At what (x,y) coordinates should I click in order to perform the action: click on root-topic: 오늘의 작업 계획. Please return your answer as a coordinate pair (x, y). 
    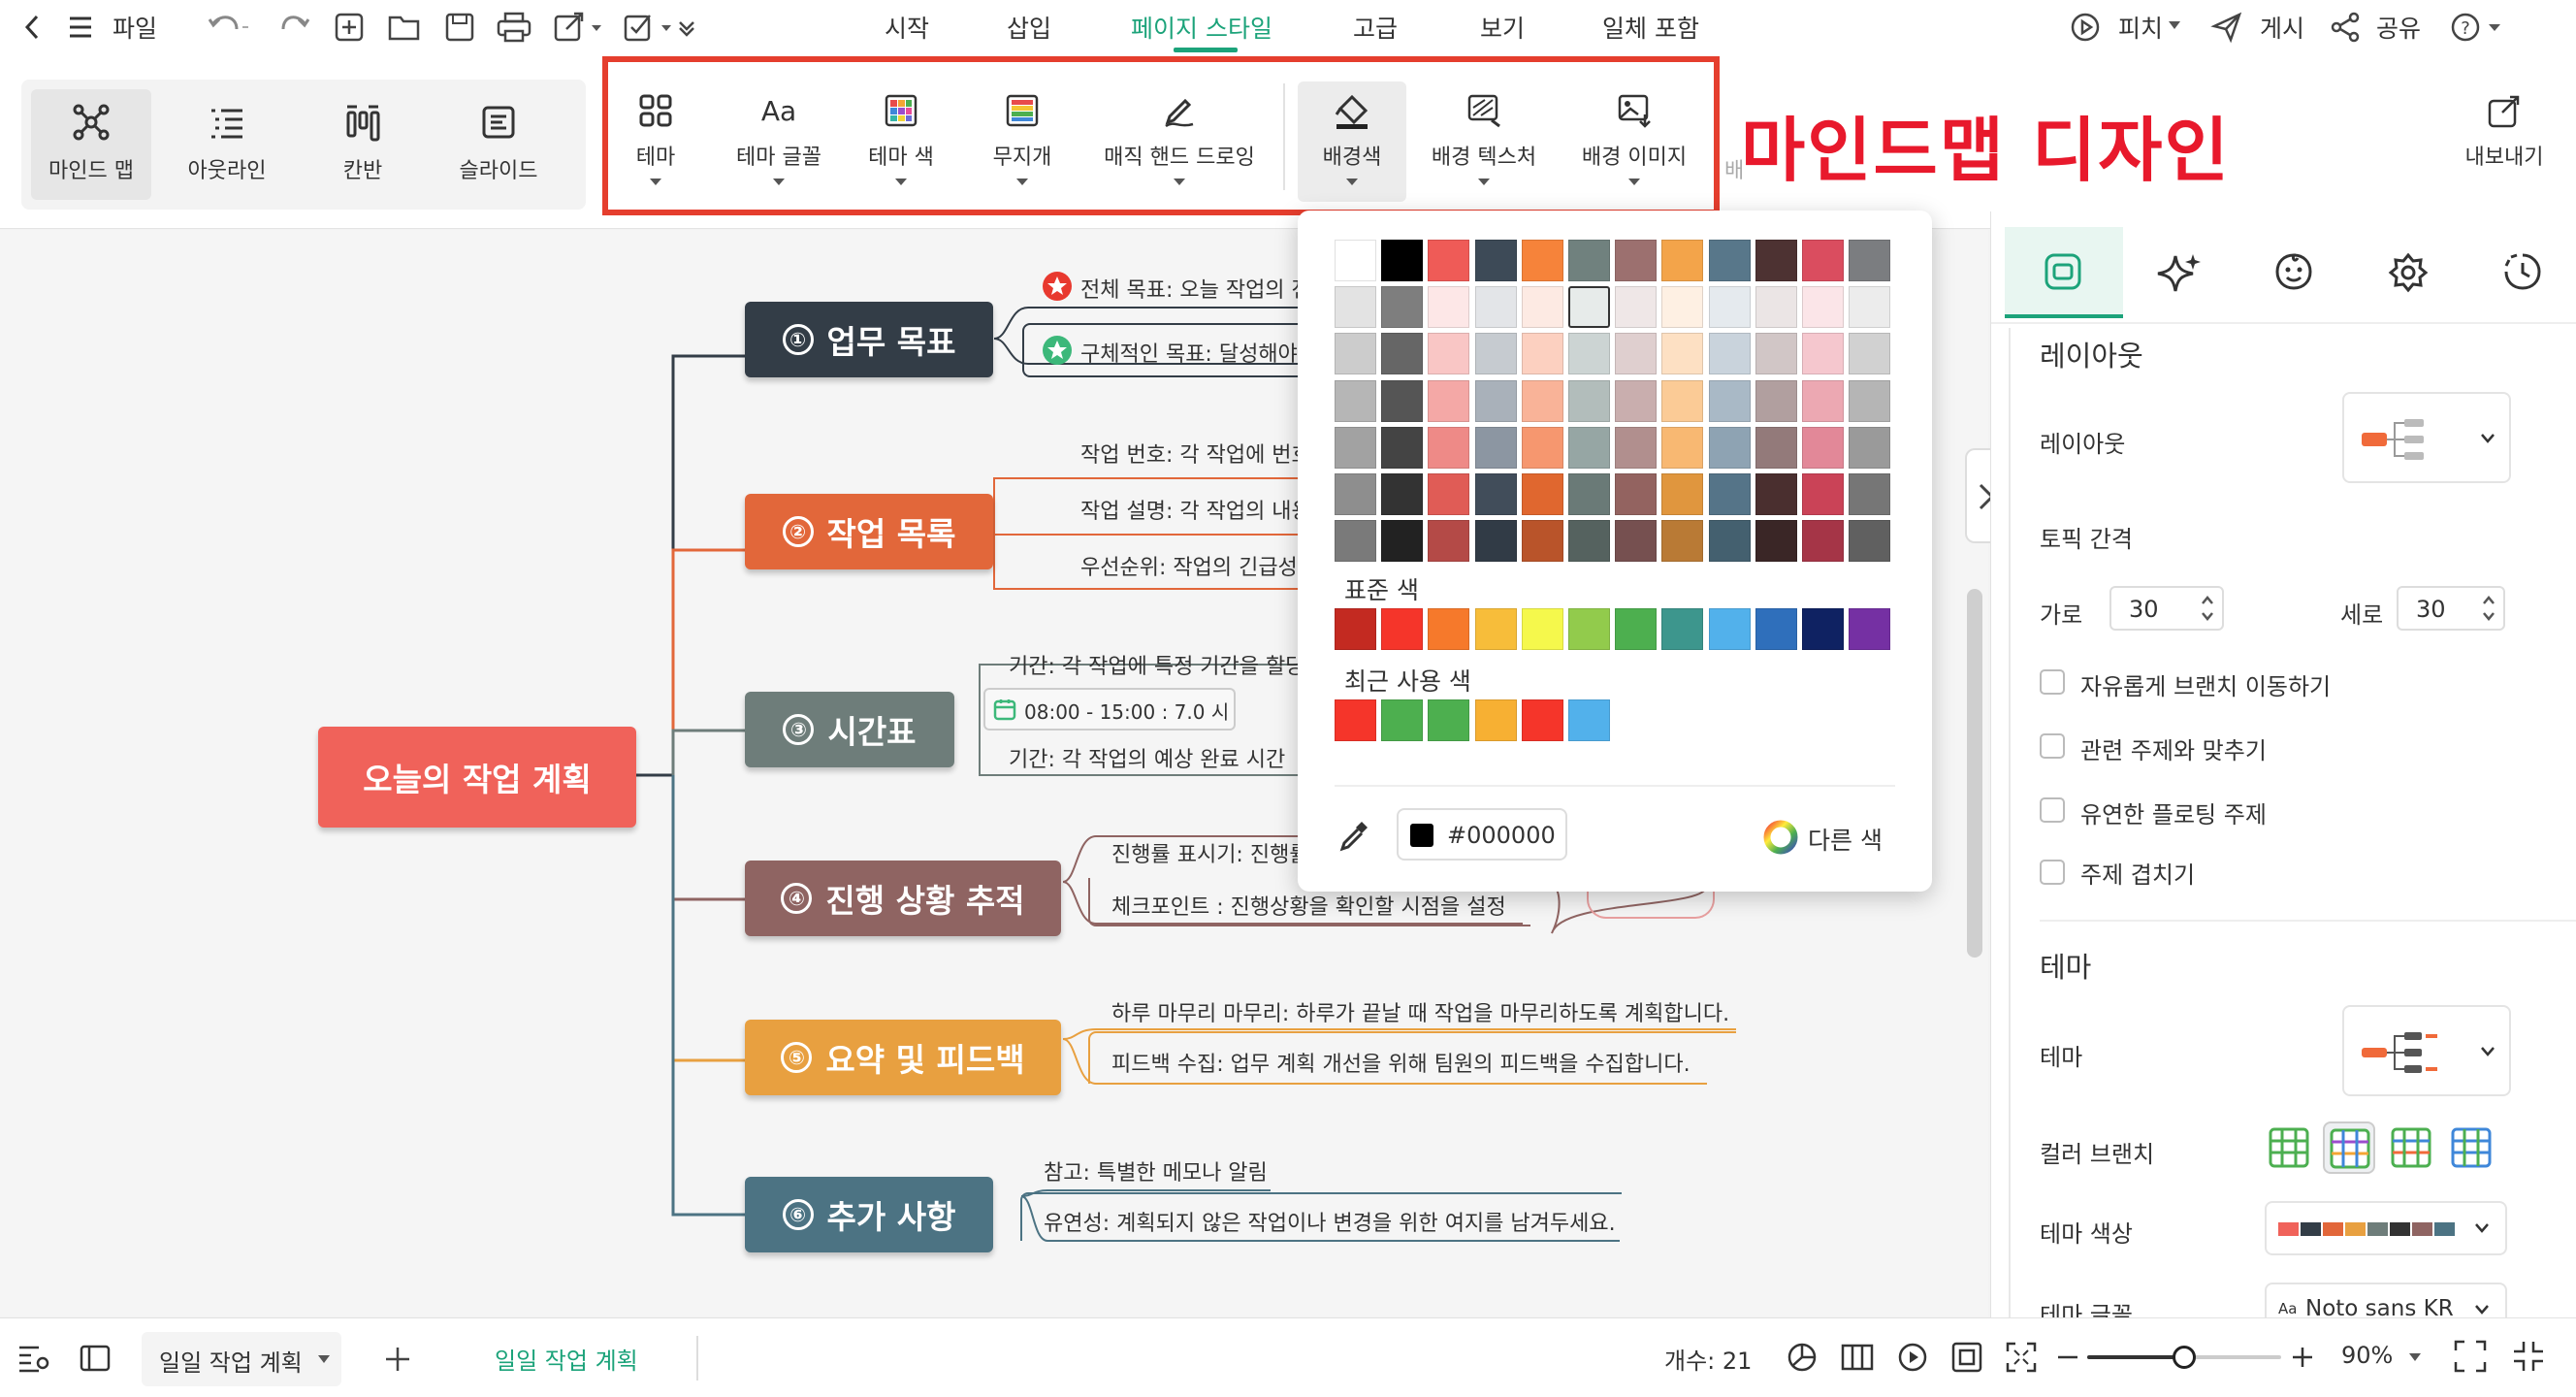
    Looking at the image, I should click on (477, 777).